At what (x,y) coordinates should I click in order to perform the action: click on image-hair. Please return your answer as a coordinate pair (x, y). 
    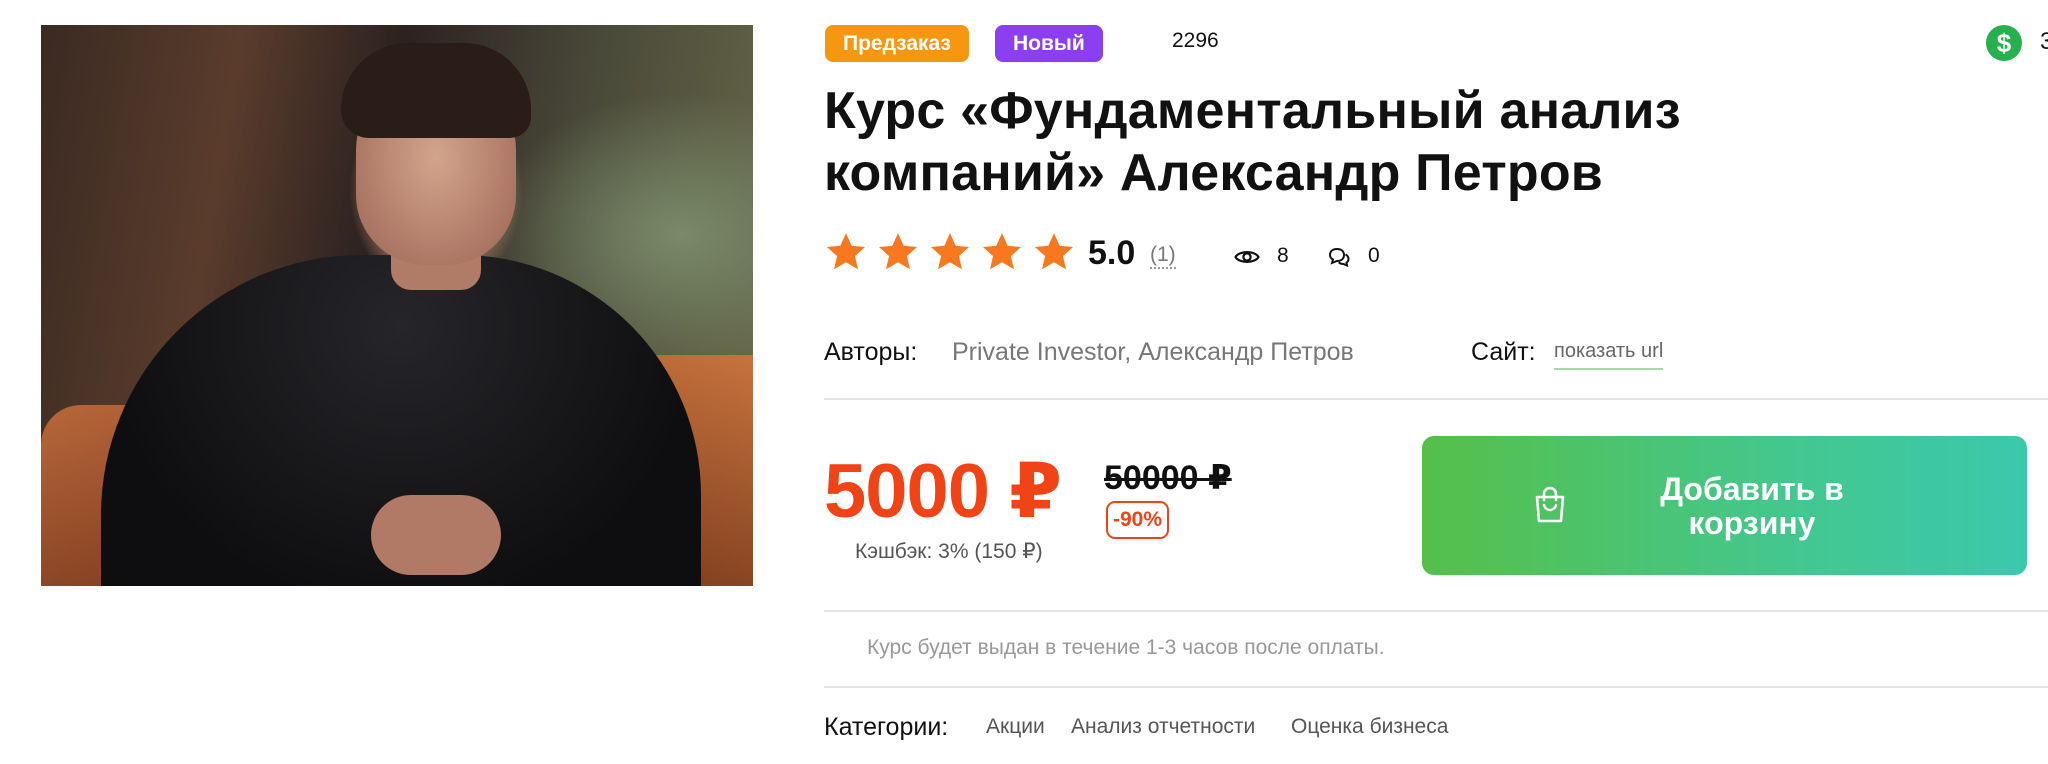
    Looking at the image, I should click on (436, 90).